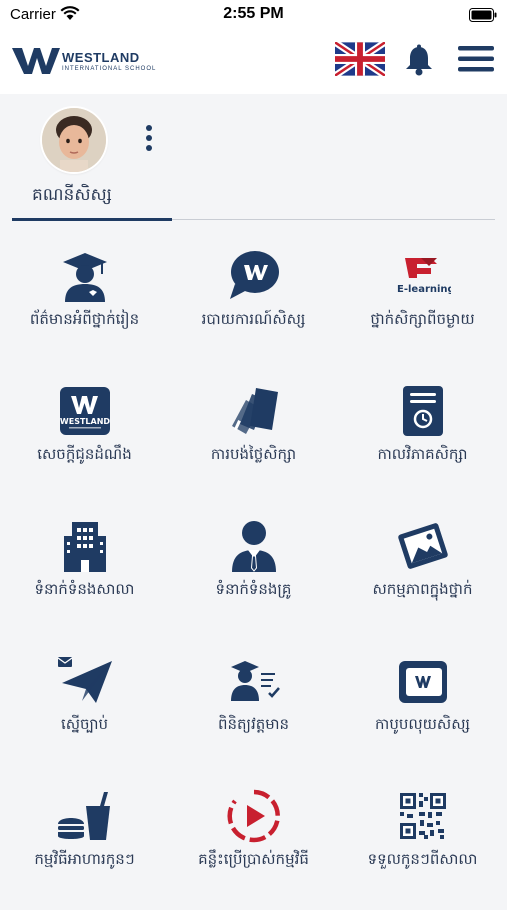  I want to click on menu-item-student-wallet: កាបូបលុយសិស្ស, so click(422, 710).